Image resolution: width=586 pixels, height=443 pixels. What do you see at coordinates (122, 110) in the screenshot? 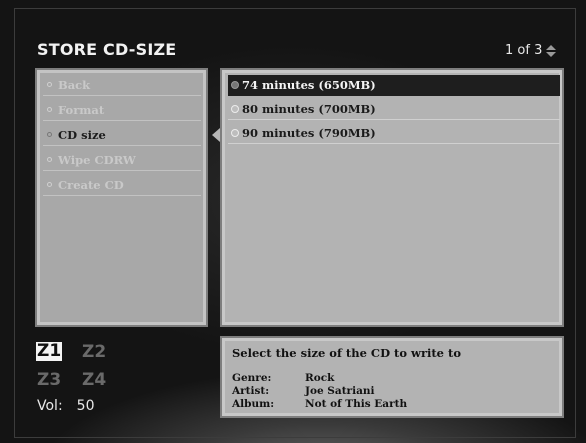
I see `menu-item-format: Format` at bounding box center [122, 110].